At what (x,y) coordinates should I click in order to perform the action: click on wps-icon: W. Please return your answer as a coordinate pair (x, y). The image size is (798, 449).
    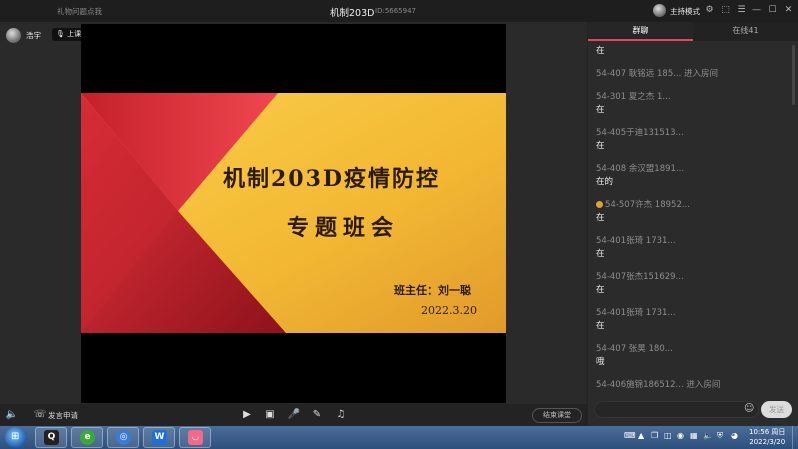
    Looking at the image, I should click on (159, 437).